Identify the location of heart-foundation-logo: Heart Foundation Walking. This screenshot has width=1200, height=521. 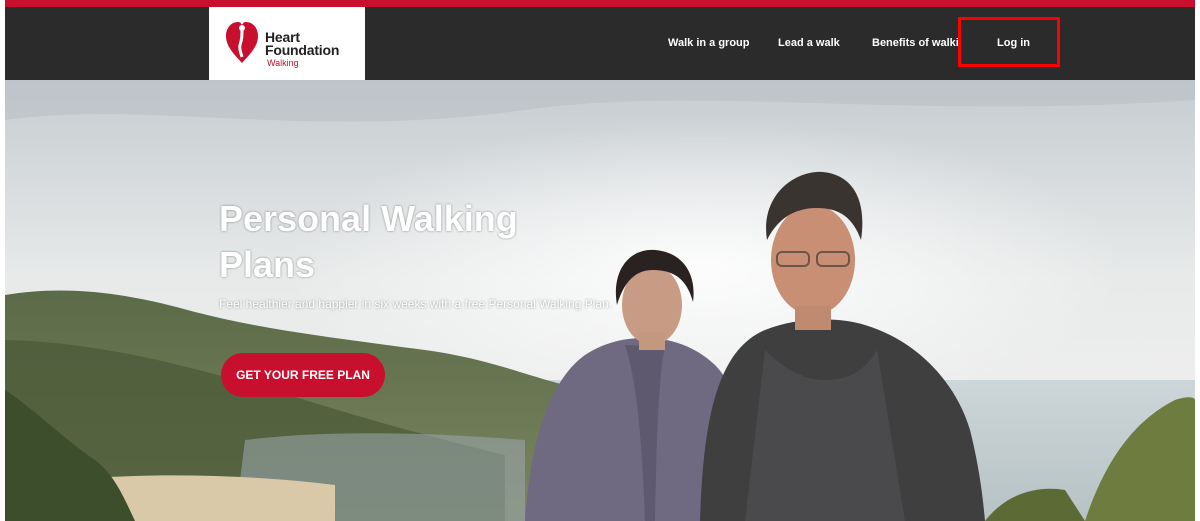
(287, 43).